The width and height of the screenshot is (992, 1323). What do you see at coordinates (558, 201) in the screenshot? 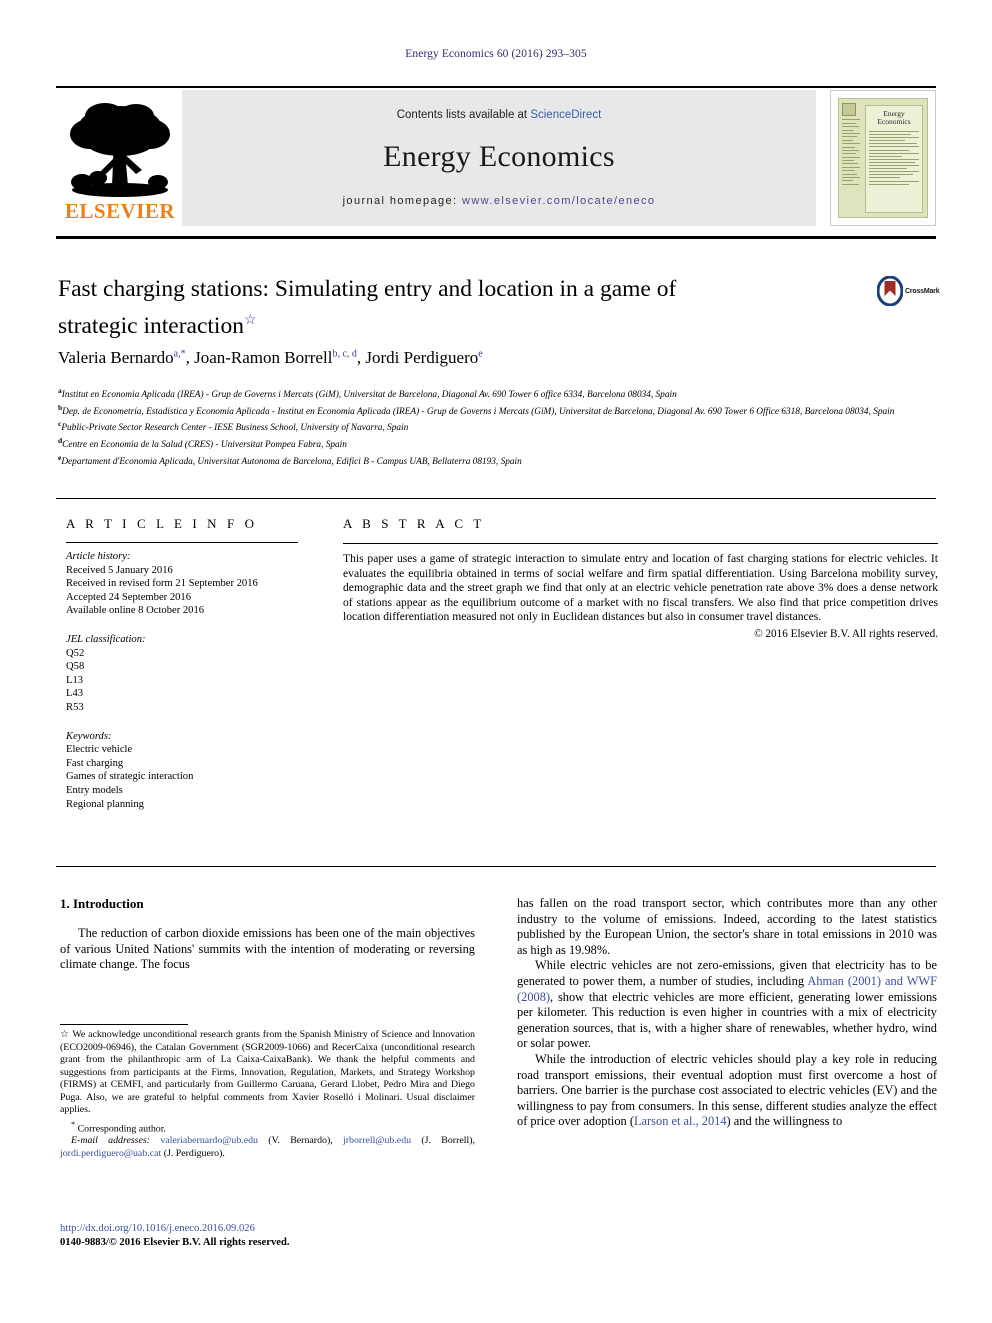
I see `journal-homepage-url: www.elsevier.com/locate/eneco` at bounding box center [558, 201].